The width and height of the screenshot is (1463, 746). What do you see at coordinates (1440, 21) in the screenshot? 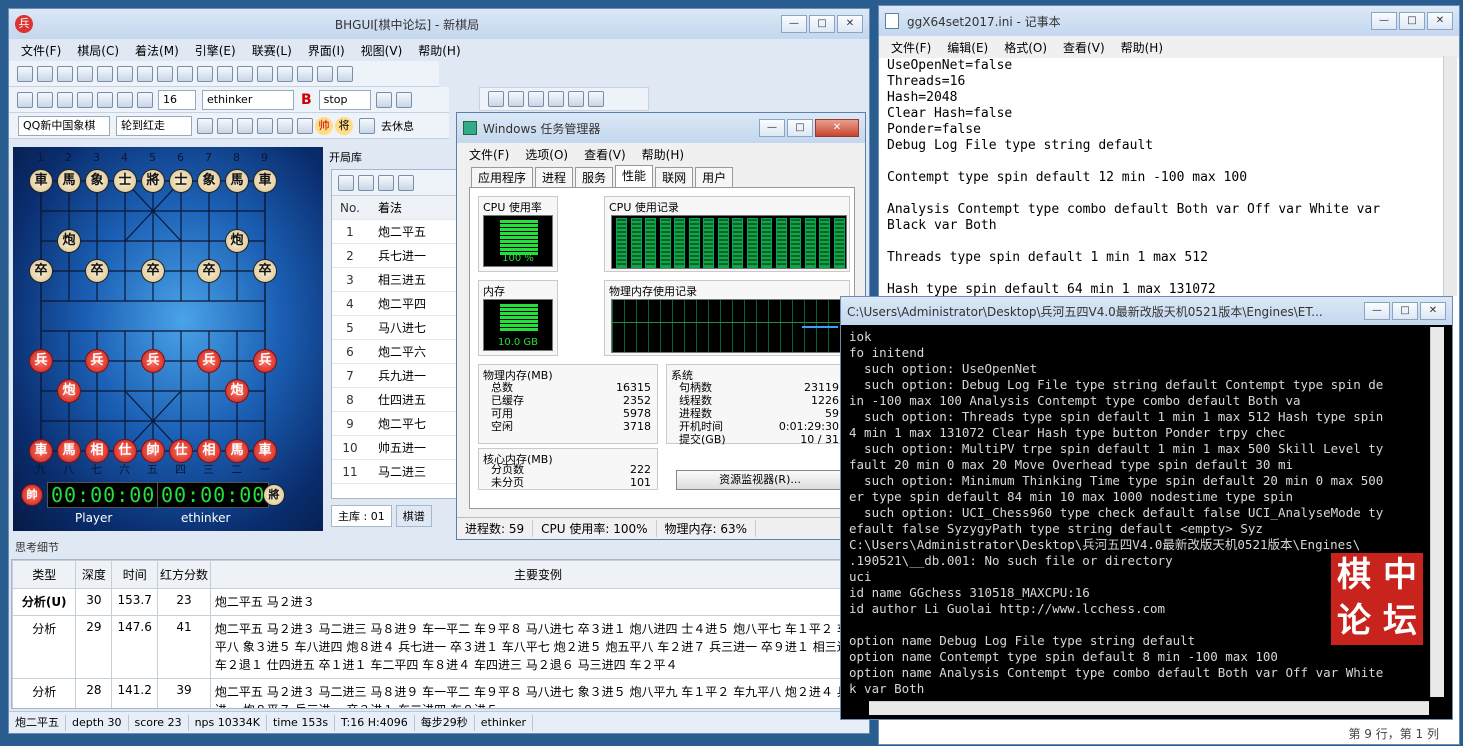
I see `np-close-button: ✕` at bounding box center [1440, 21].